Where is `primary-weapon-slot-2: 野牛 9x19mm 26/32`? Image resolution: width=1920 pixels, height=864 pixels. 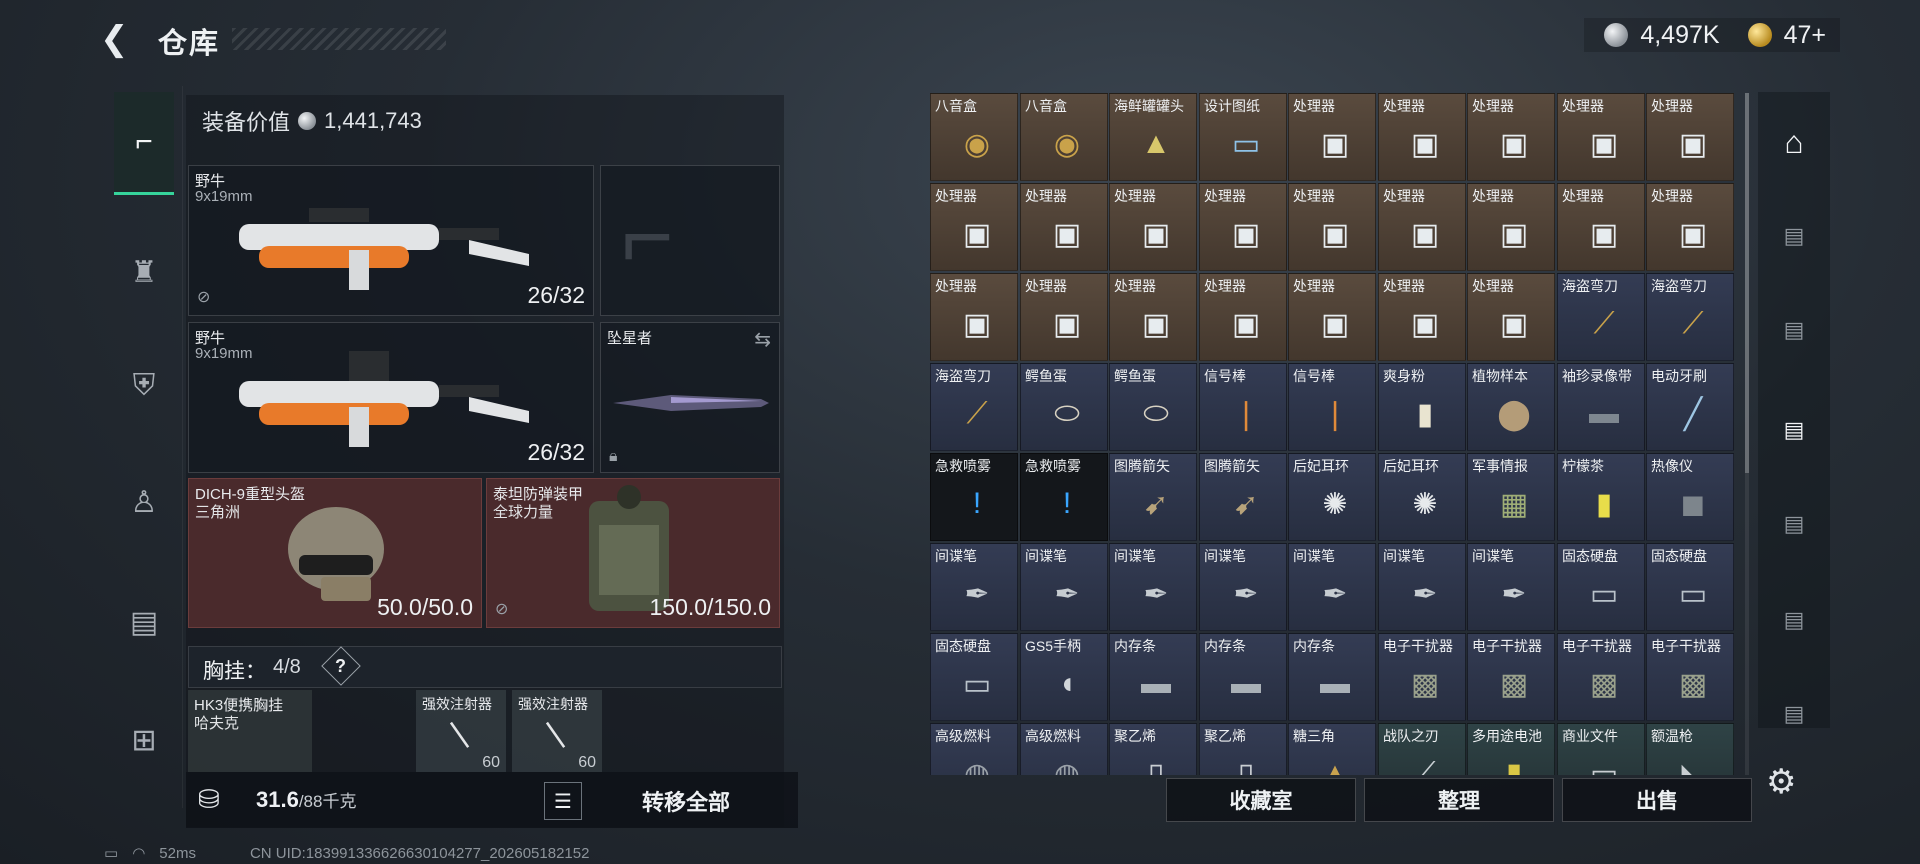 primary-weapon-slot-2: 野牛 9x19mm 26/32 is located at coordinates (391, 397).